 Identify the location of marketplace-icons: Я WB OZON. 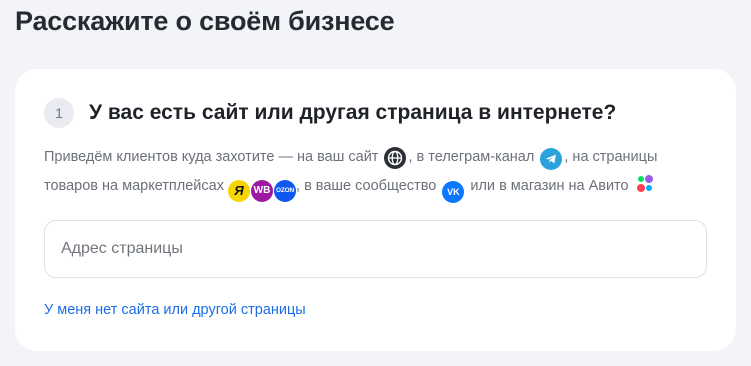
(262, 190).